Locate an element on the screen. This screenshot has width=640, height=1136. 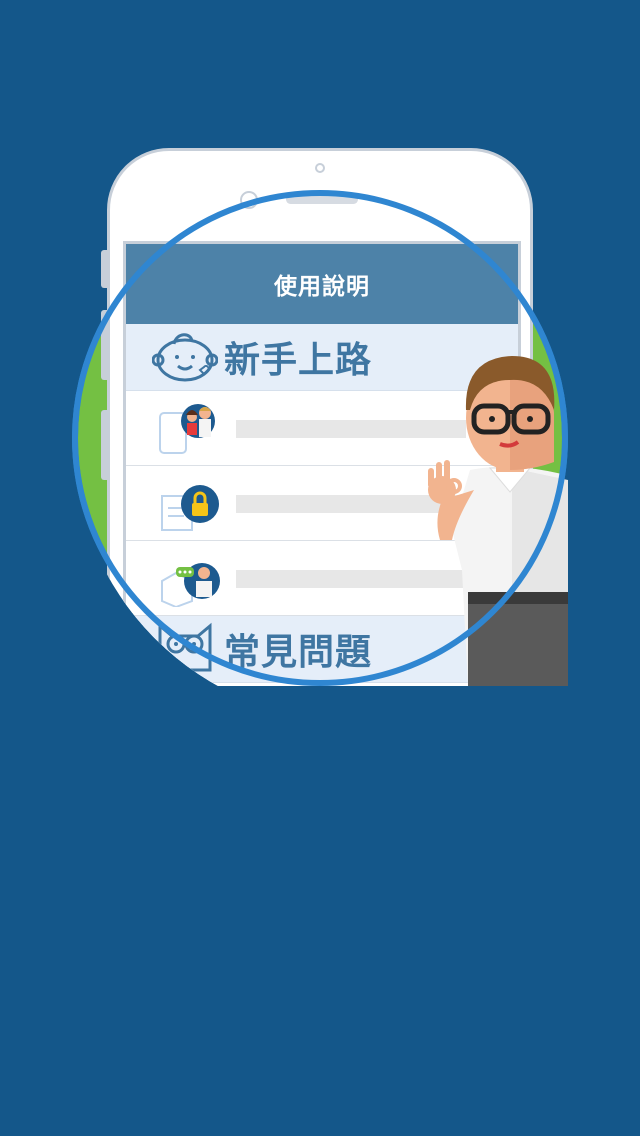
guide-character is located at coordinates (490, 518).